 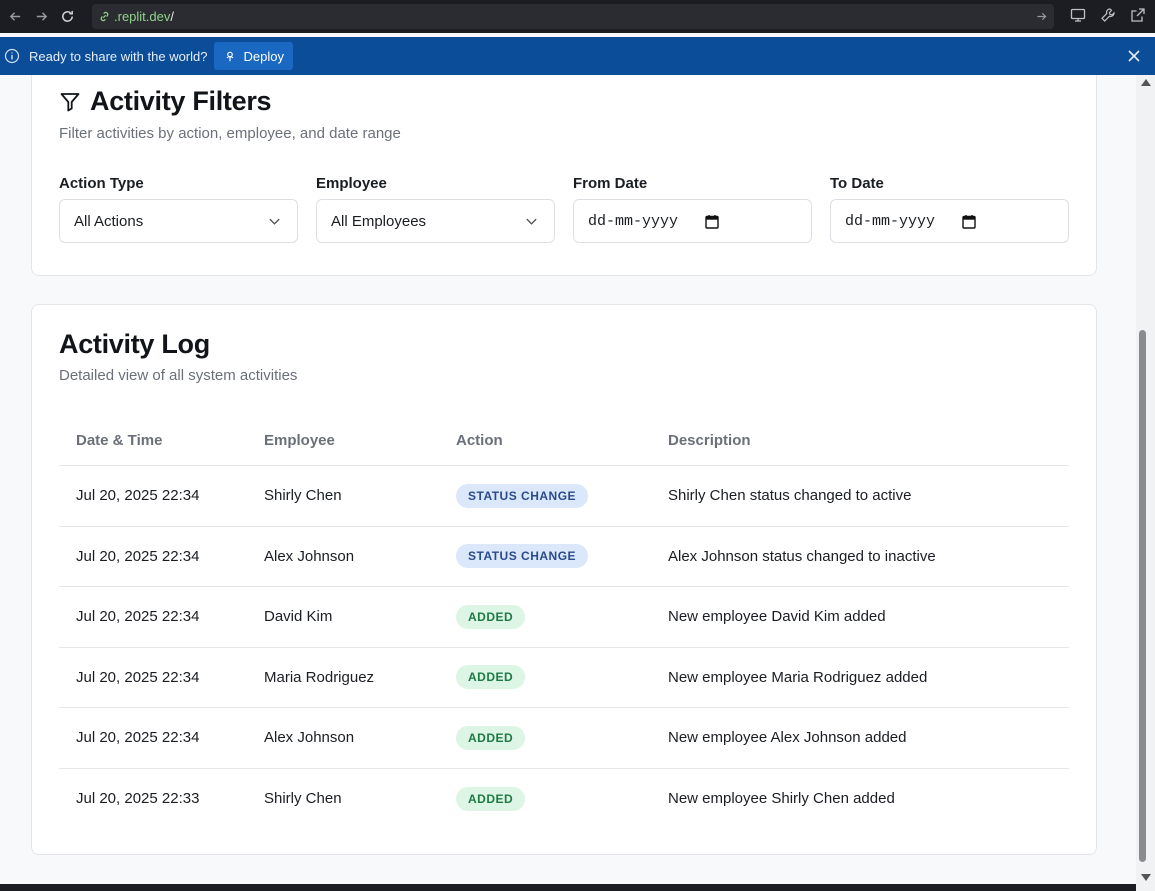 What do you see at coordinates (263, 56) in the screenshot?
I see `deploy-label: Deploy` at bounding box center [263, 56].